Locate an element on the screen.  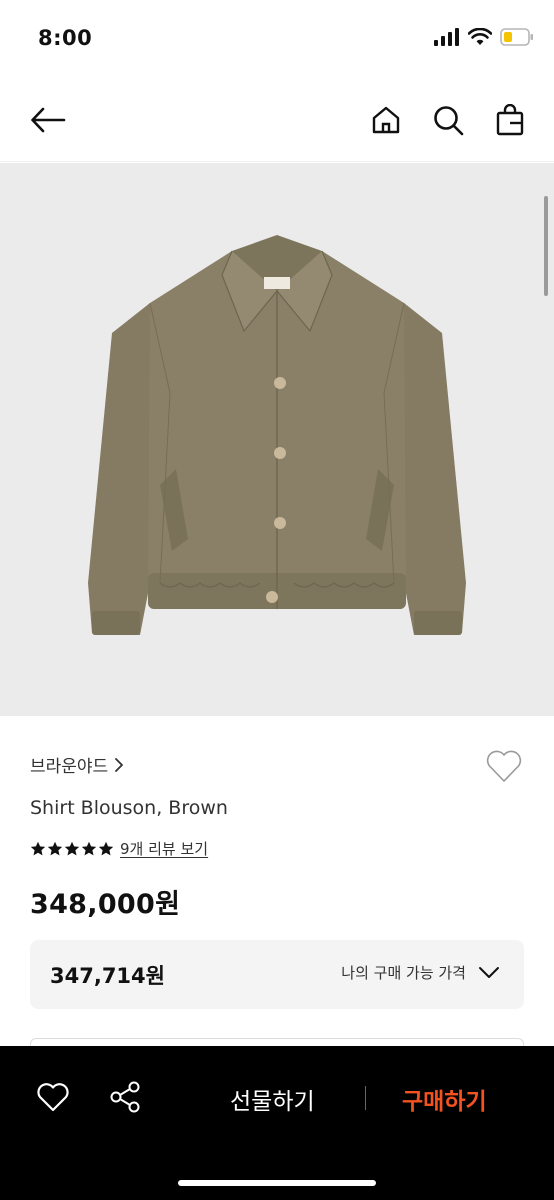
review-link: 9개 리뷰 보기 is located at coordinates (164, 848).